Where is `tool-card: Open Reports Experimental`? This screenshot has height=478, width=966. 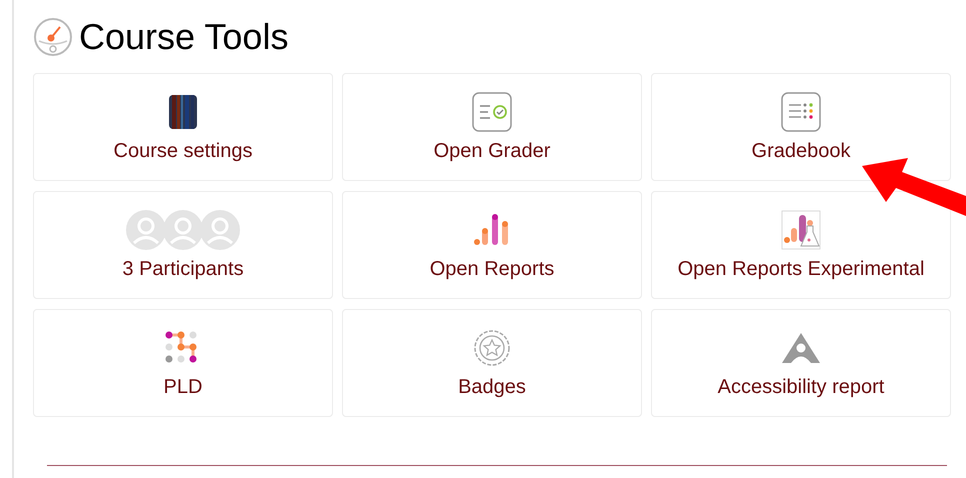
tool-card: Open Reports Experimental is located at coordinates (801, 245).